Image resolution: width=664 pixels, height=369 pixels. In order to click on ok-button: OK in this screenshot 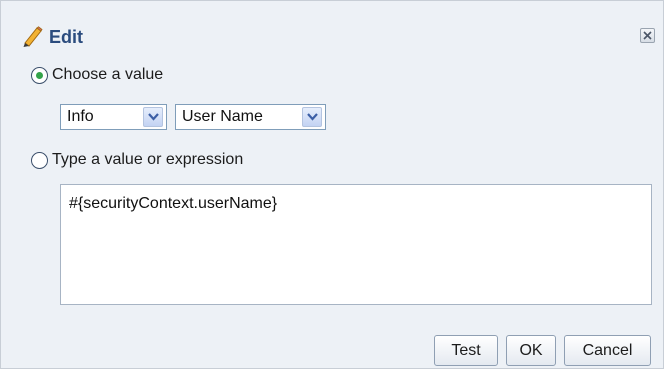, I will do `click(531, 350)`.